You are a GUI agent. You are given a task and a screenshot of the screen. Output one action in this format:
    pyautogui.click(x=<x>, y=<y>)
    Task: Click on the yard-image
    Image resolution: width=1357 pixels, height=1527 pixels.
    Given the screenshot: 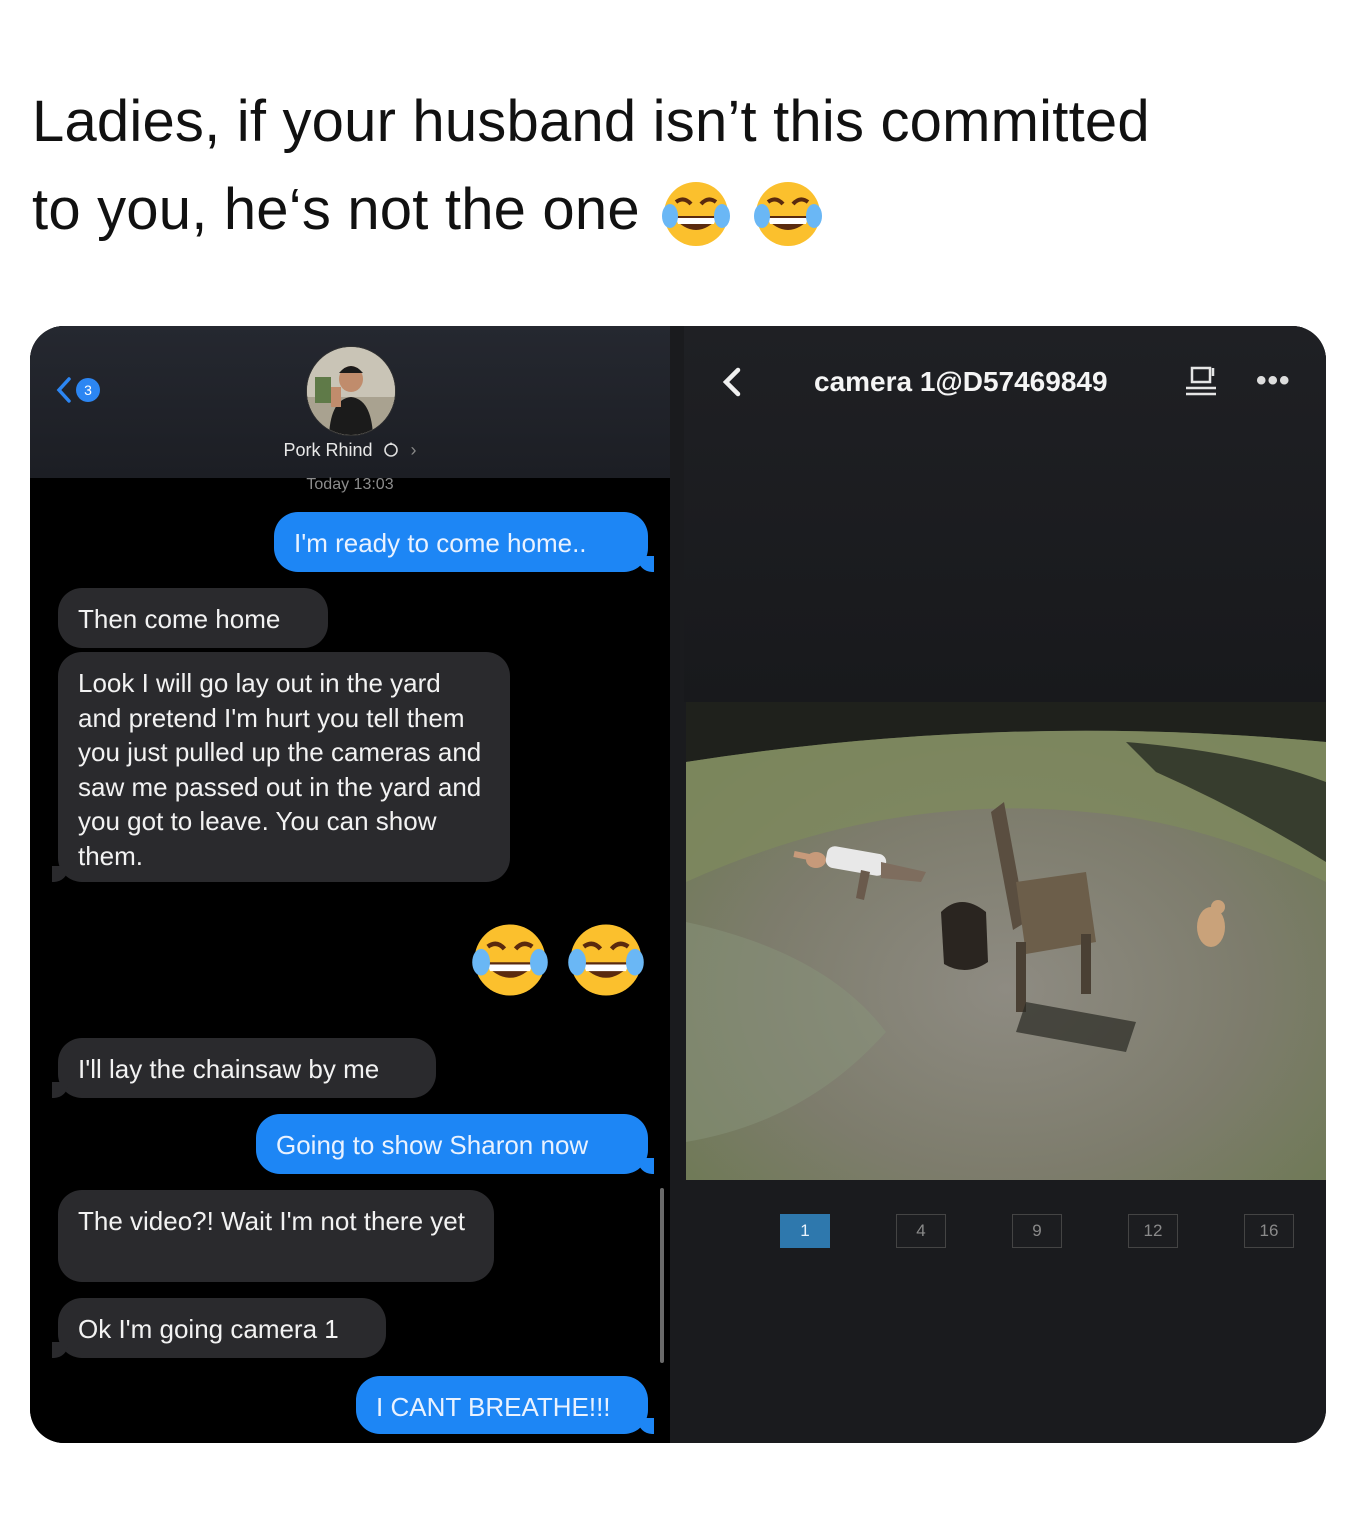 What is the action you would take?
    pyautogui.click(x=1006, y=941)
    